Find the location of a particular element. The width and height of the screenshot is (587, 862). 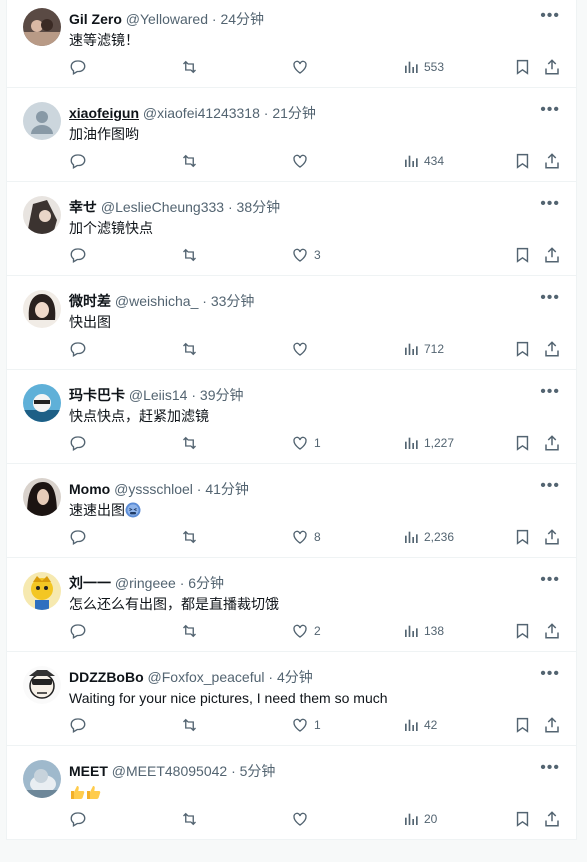

like-button: 3 is located at coordinates (306, 255).